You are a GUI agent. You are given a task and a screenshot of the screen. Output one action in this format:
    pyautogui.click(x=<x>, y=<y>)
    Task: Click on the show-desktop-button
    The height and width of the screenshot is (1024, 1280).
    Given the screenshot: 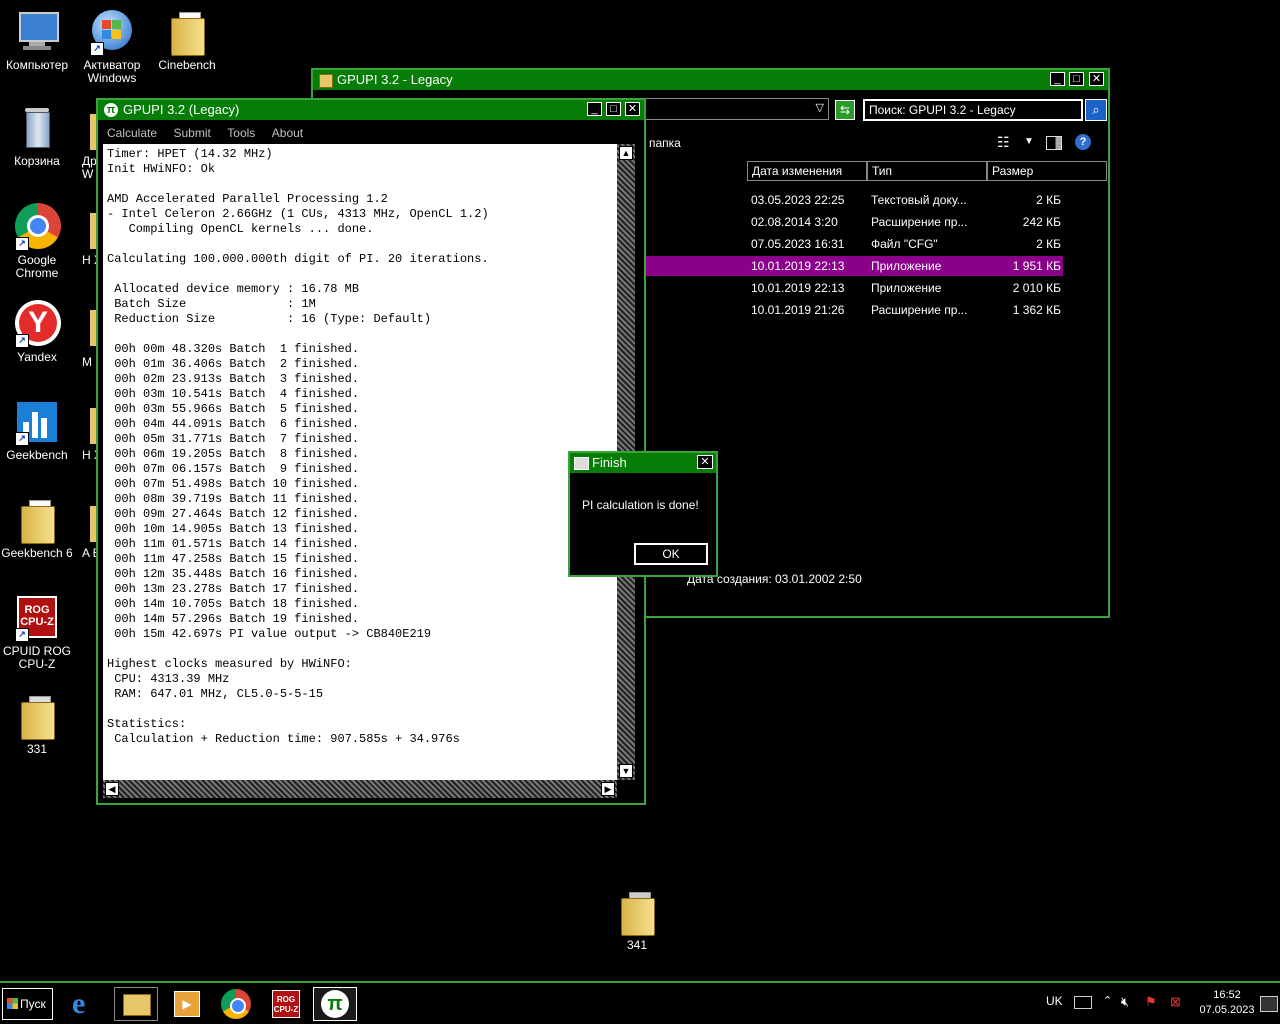 What is the action you would take?
    pyautogui.click(x=1269, y=1004)
    